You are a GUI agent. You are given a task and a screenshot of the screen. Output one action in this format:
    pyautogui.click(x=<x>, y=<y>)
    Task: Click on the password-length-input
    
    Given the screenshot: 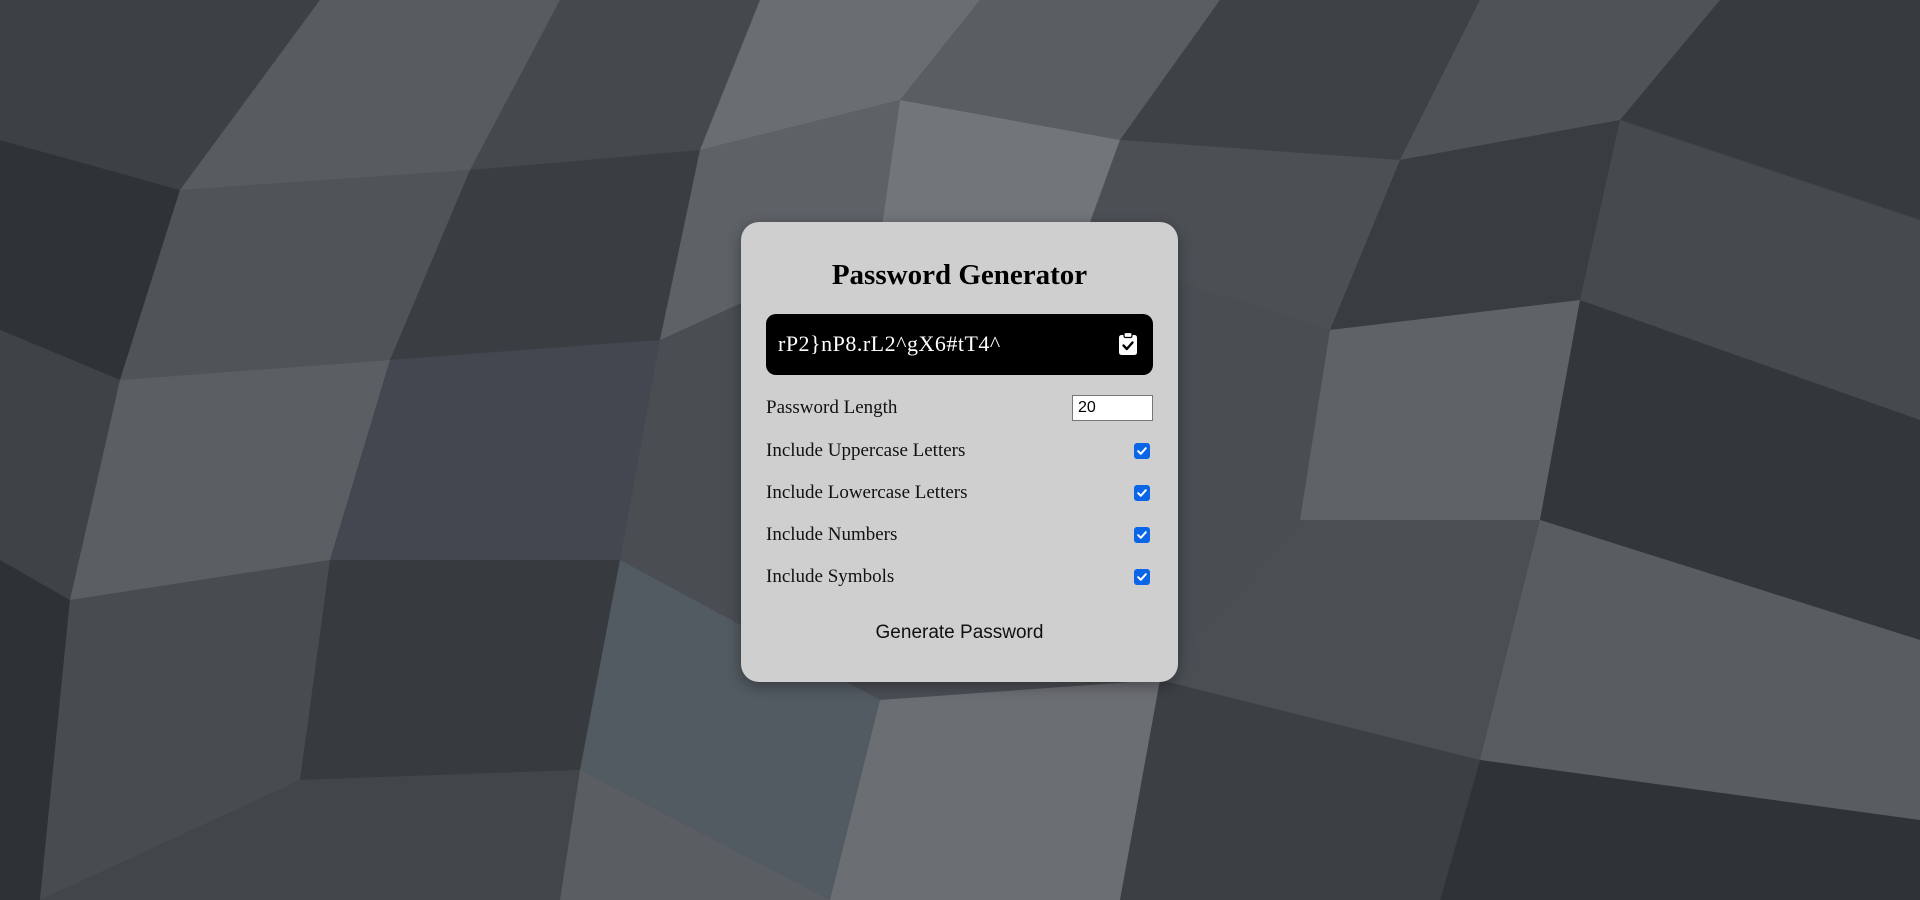 What is the action you would take?
    pyautogui.click(x=1112, y=407)
    